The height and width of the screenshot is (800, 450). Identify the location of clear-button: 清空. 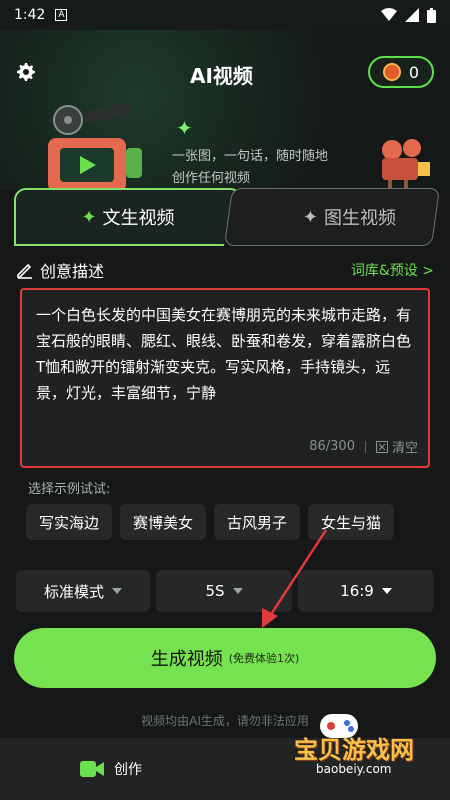
(396, 446).